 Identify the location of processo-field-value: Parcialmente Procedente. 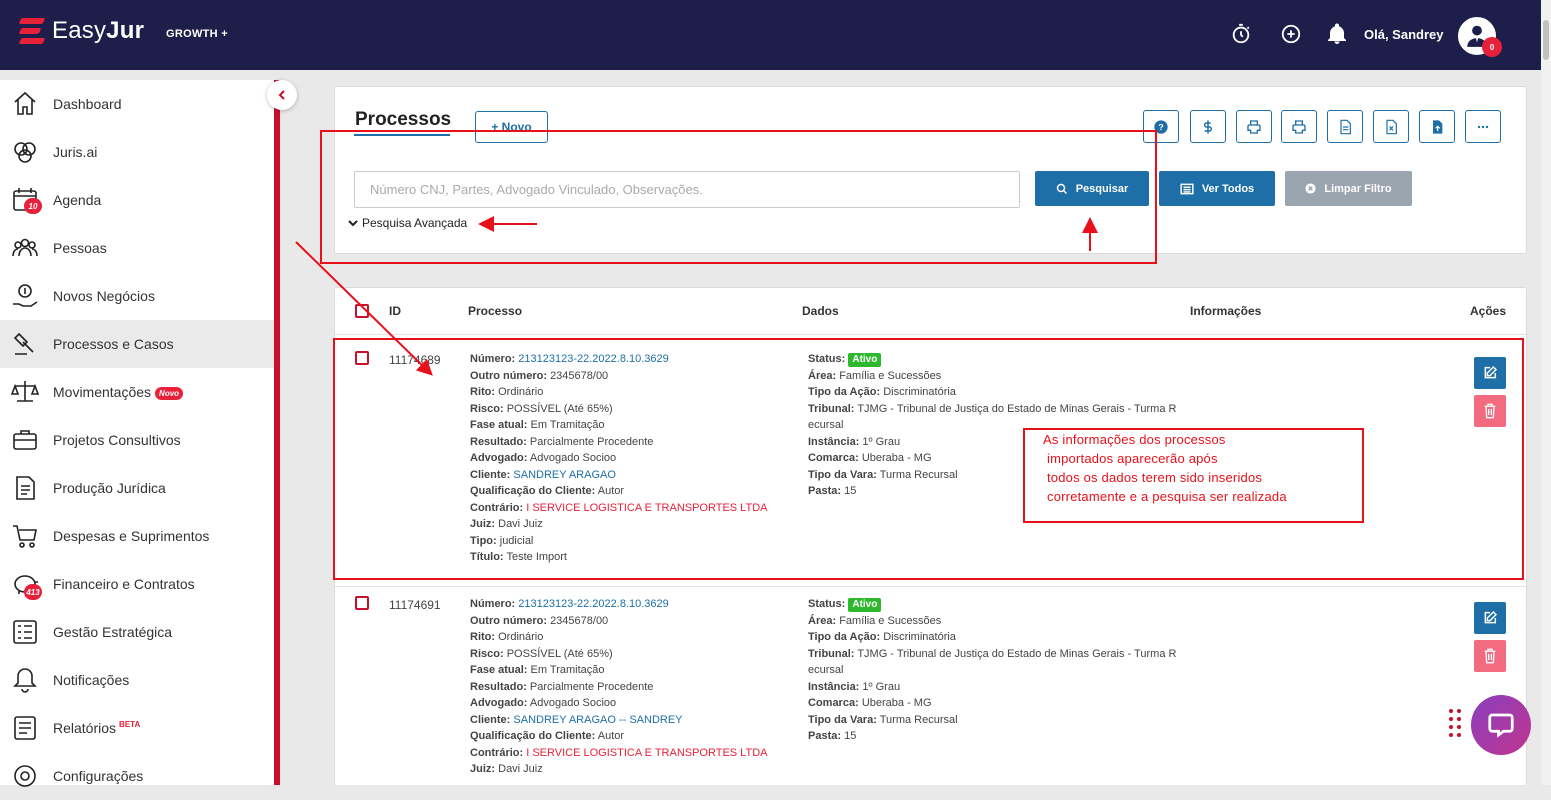
(591, 686).